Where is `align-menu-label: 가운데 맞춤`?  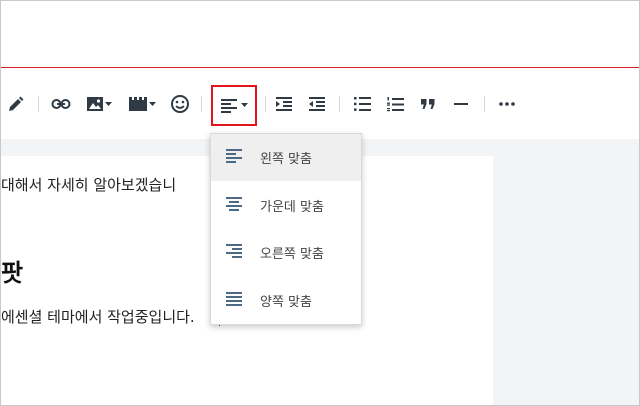 align-menu-label: 가운데 맞춤 is located at coordinates (292, 207).